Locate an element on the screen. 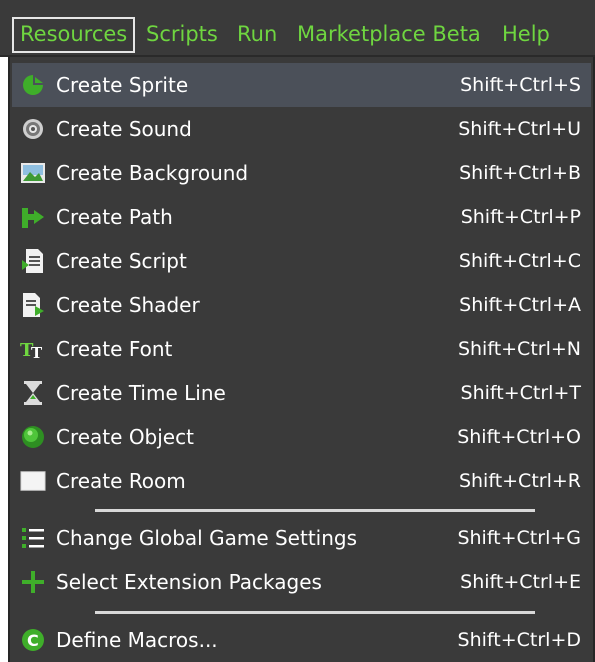  menu-item-create-sound: Create Sound Shift+Ctrl+U is located at coordinates (301, 129).